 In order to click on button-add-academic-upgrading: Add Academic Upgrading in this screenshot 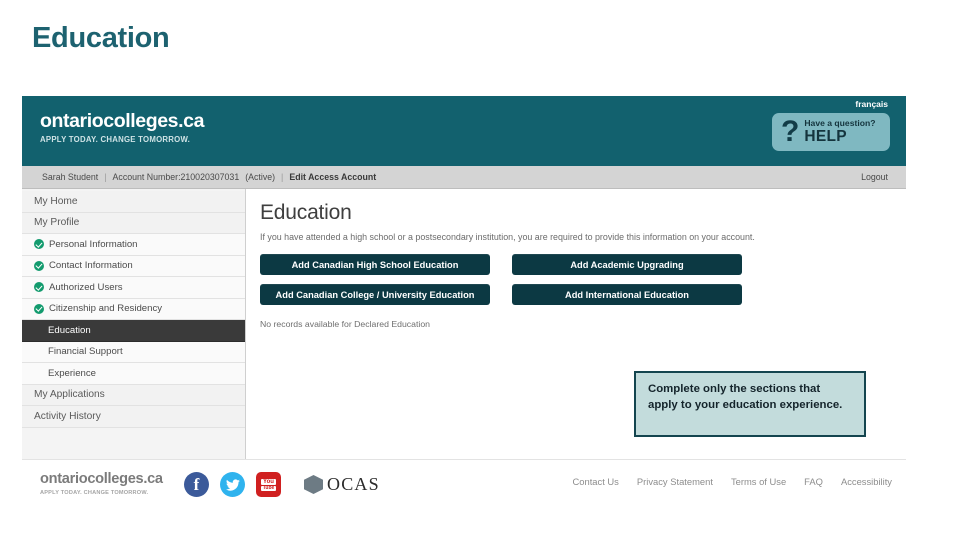, I will do `click(627, 265)`.